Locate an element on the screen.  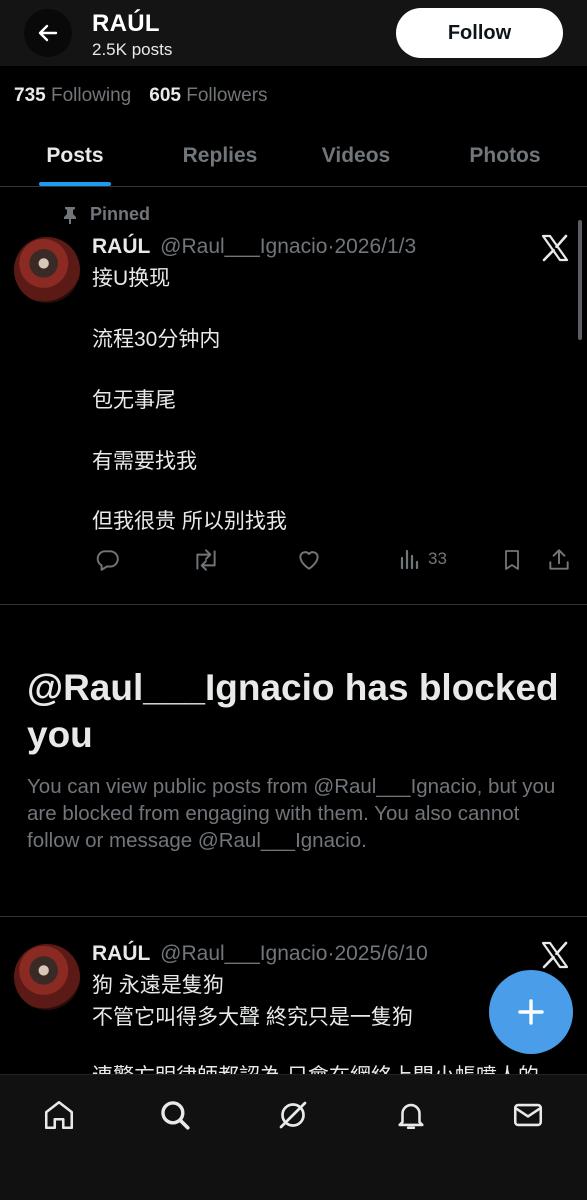
post-text-line: 狗 永遠是隻狗 is located at coordinates (158, 985).